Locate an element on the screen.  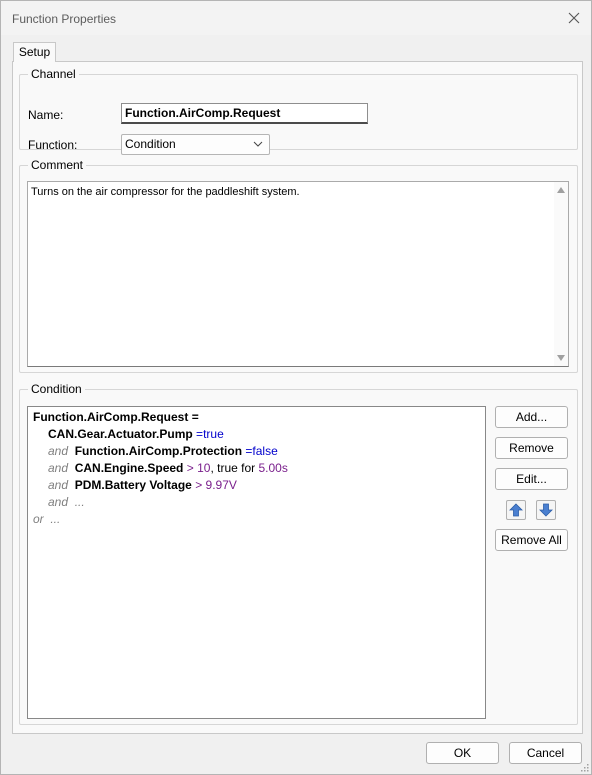
move-down-button is located at coordinates (546, 510).